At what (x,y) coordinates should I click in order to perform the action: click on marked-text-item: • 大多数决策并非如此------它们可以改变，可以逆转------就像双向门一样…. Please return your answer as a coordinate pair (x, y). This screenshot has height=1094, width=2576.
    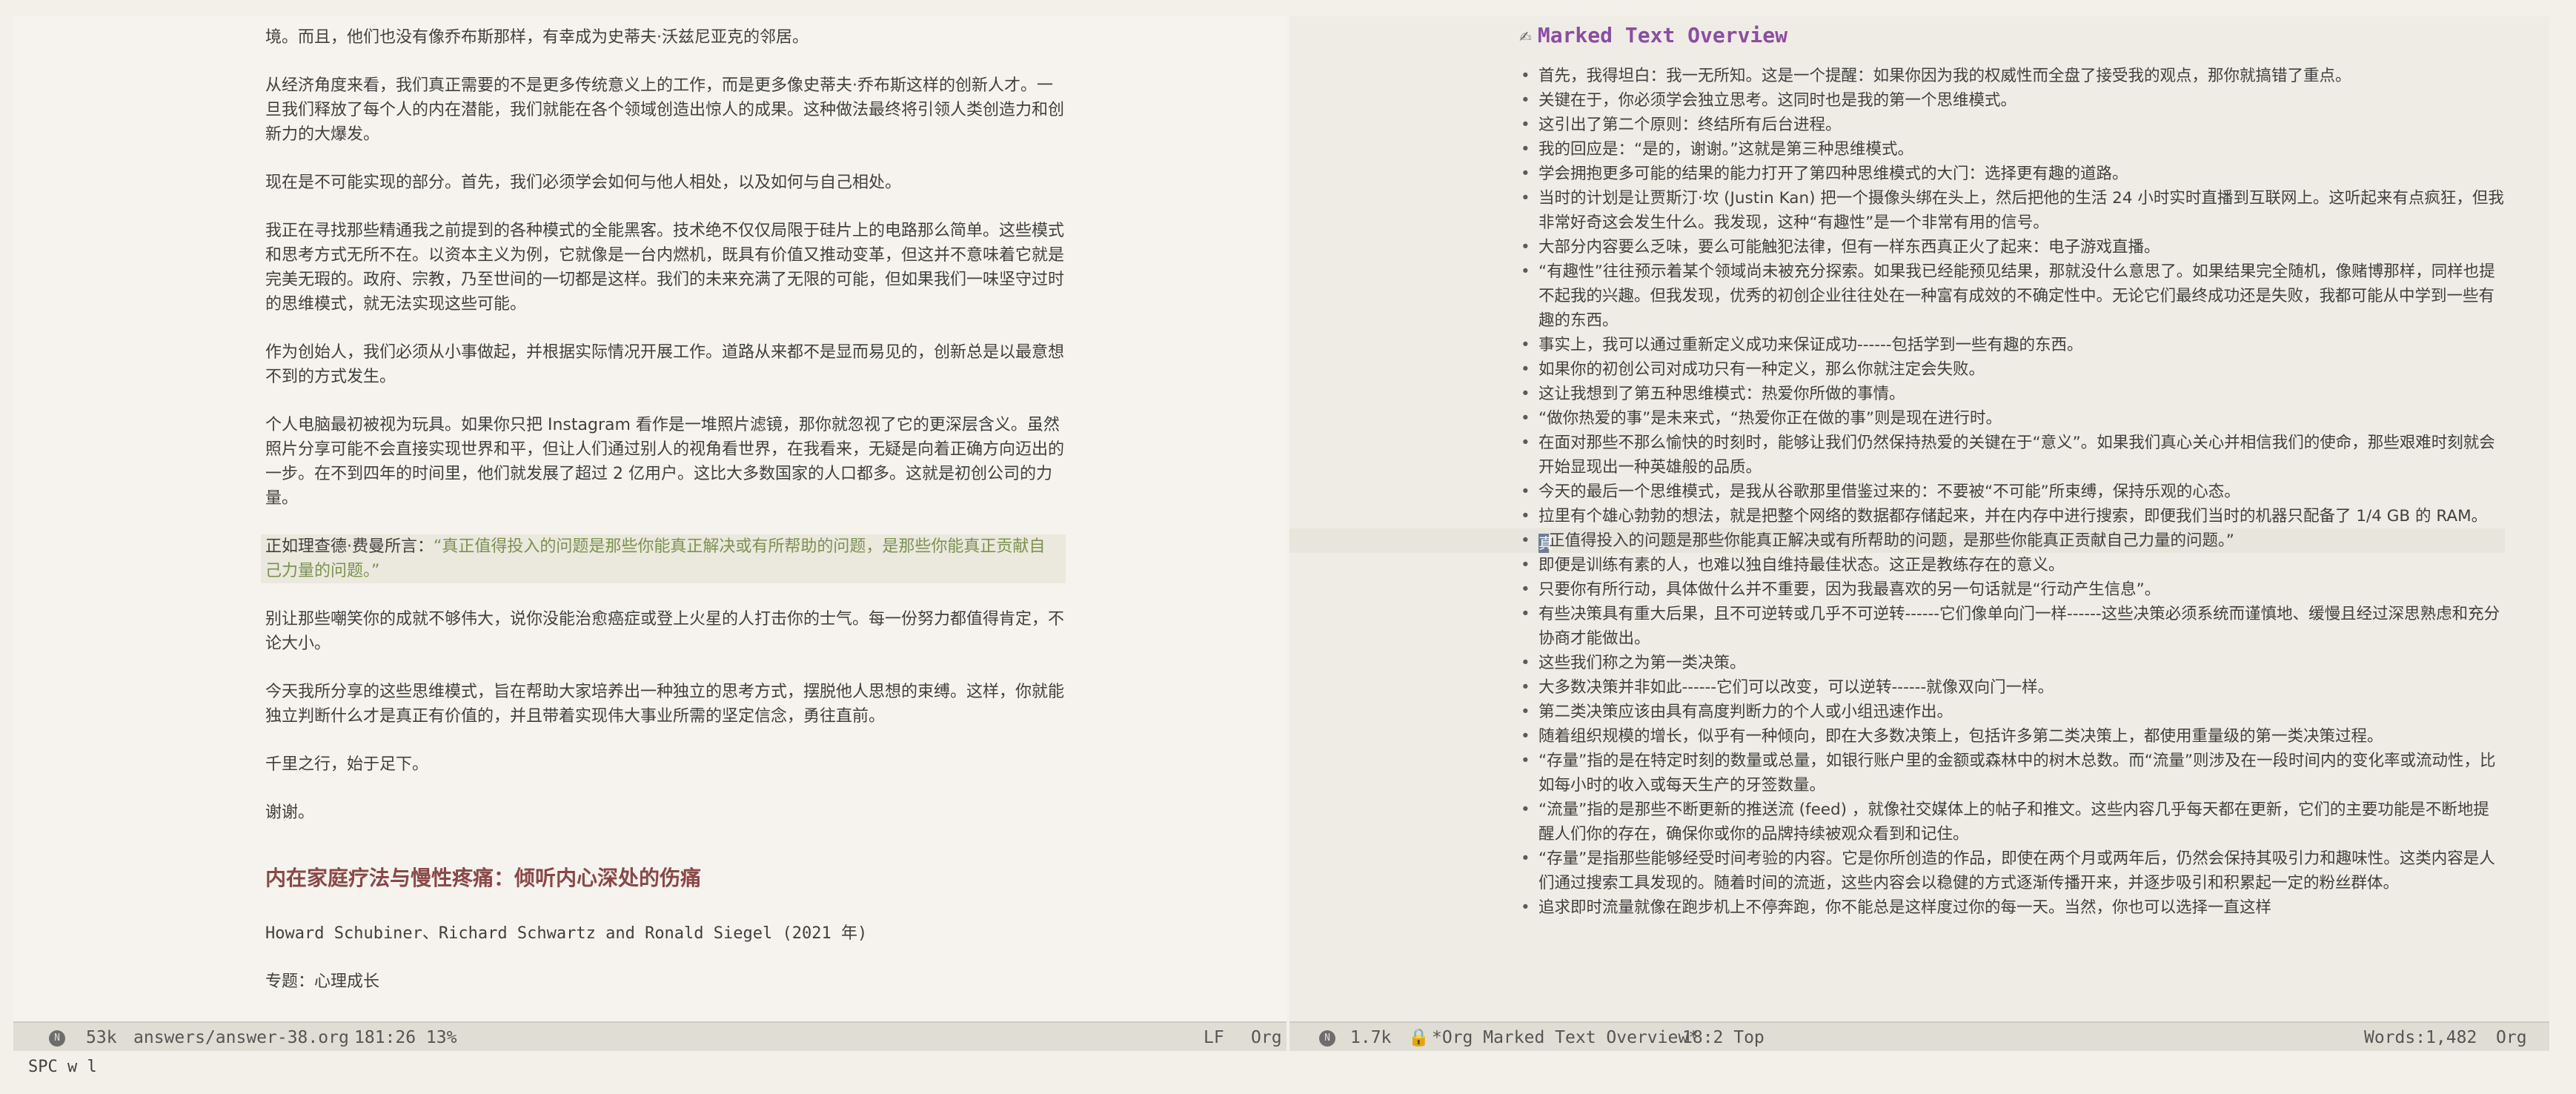
    Looking at the image, I should click on (2012, 687).